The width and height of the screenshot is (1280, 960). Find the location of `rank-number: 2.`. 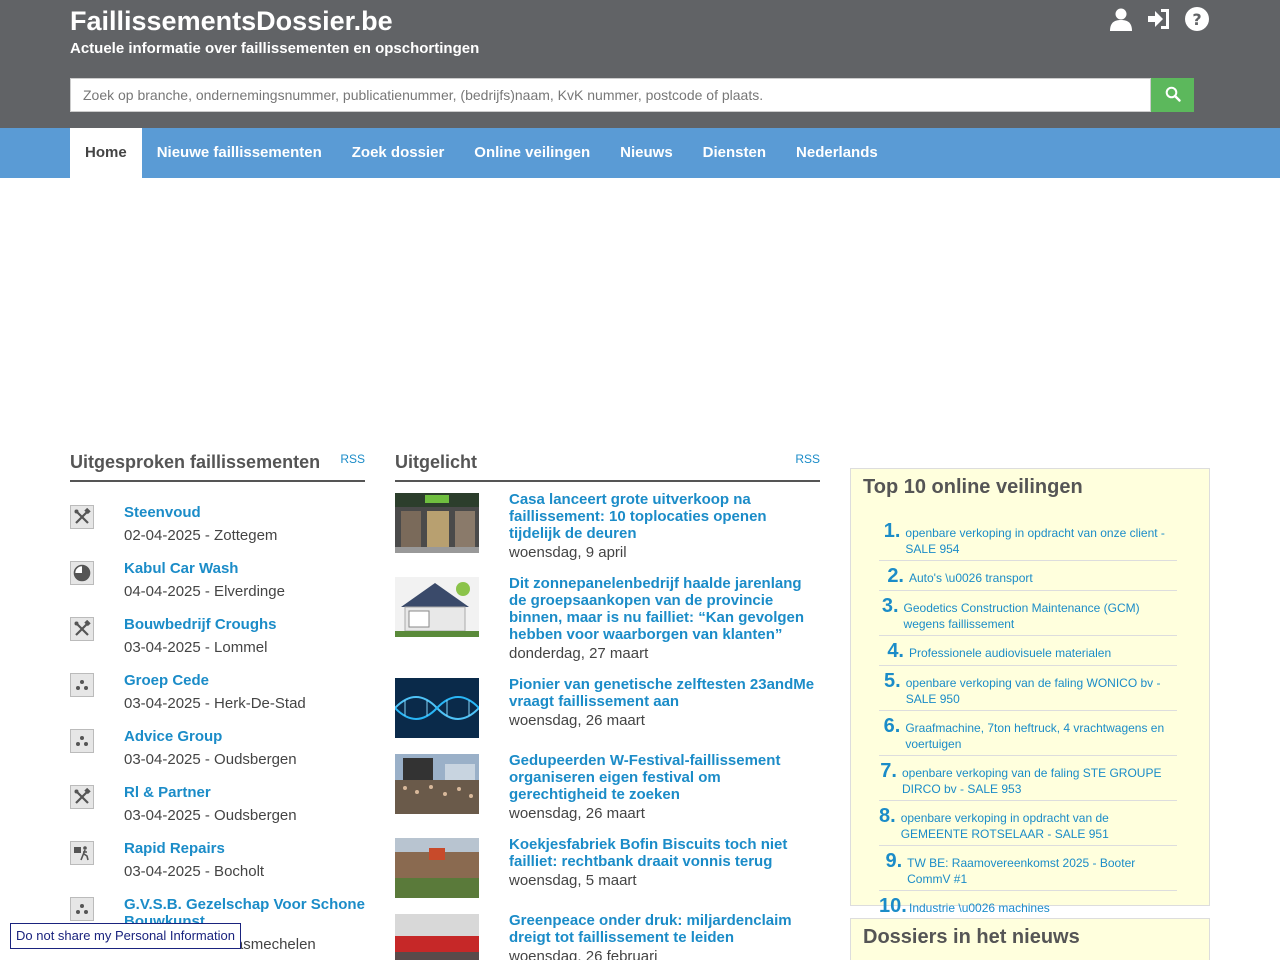

rank-number: 2. is located at coordinates (895, 576).